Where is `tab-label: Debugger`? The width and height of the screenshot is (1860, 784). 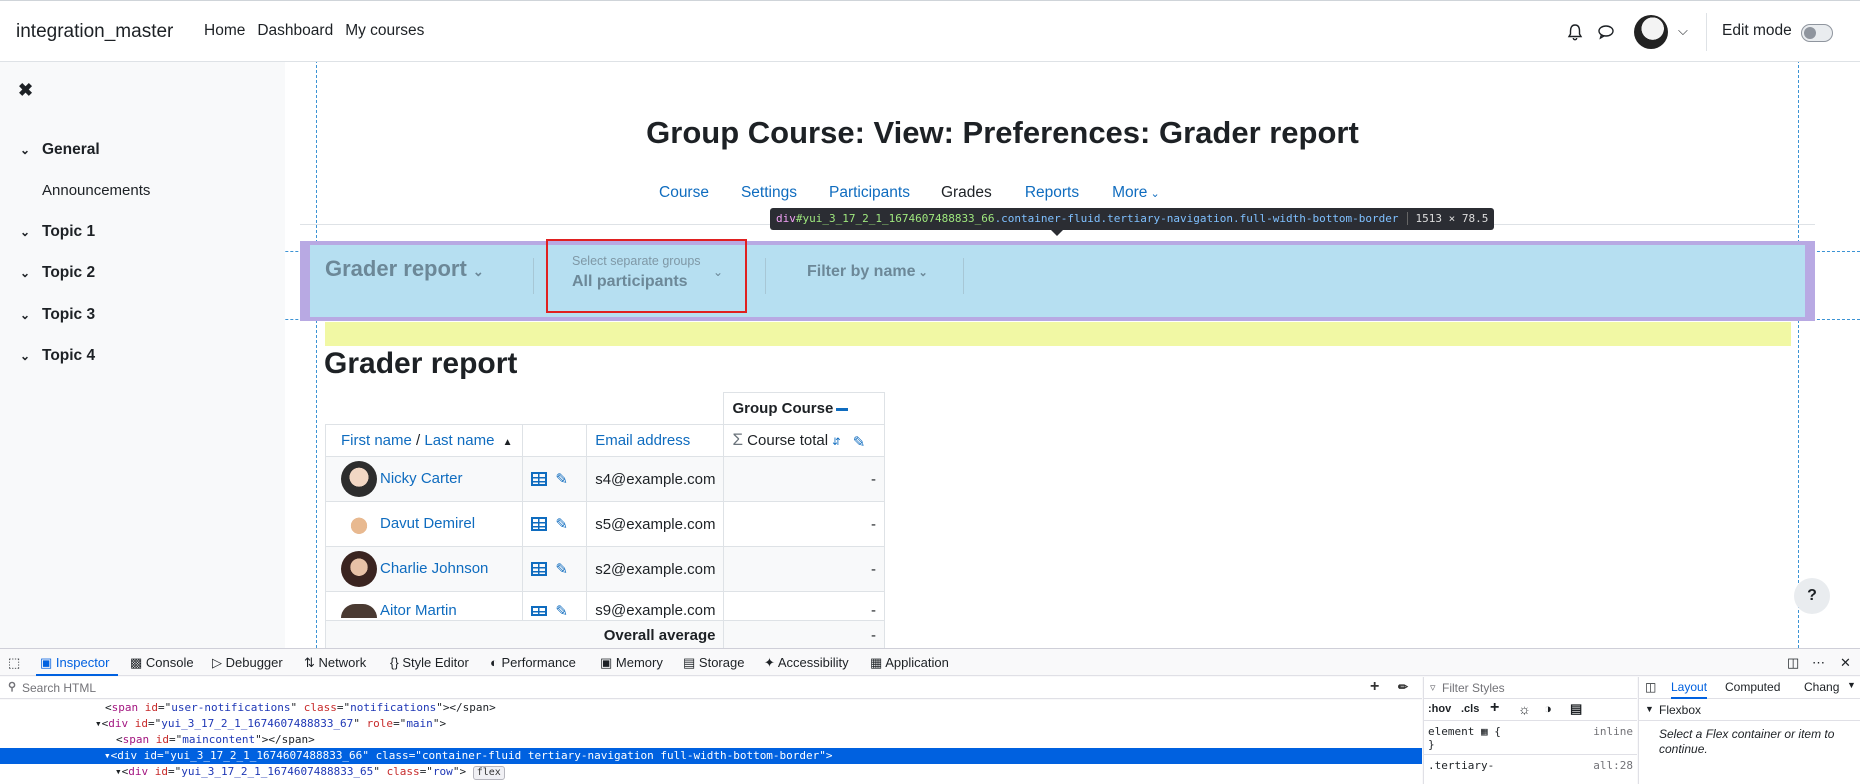 tab-label: Debugger is located at coordinates (254, 662).